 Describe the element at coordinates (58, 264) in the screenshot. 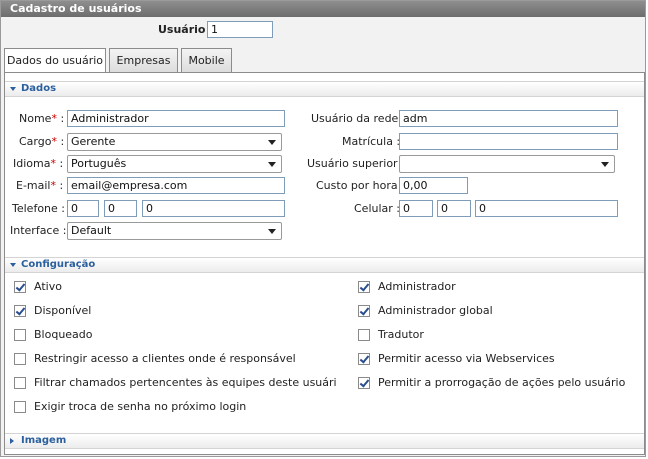

I see `configuracao-section-title: Configuração` at that location.